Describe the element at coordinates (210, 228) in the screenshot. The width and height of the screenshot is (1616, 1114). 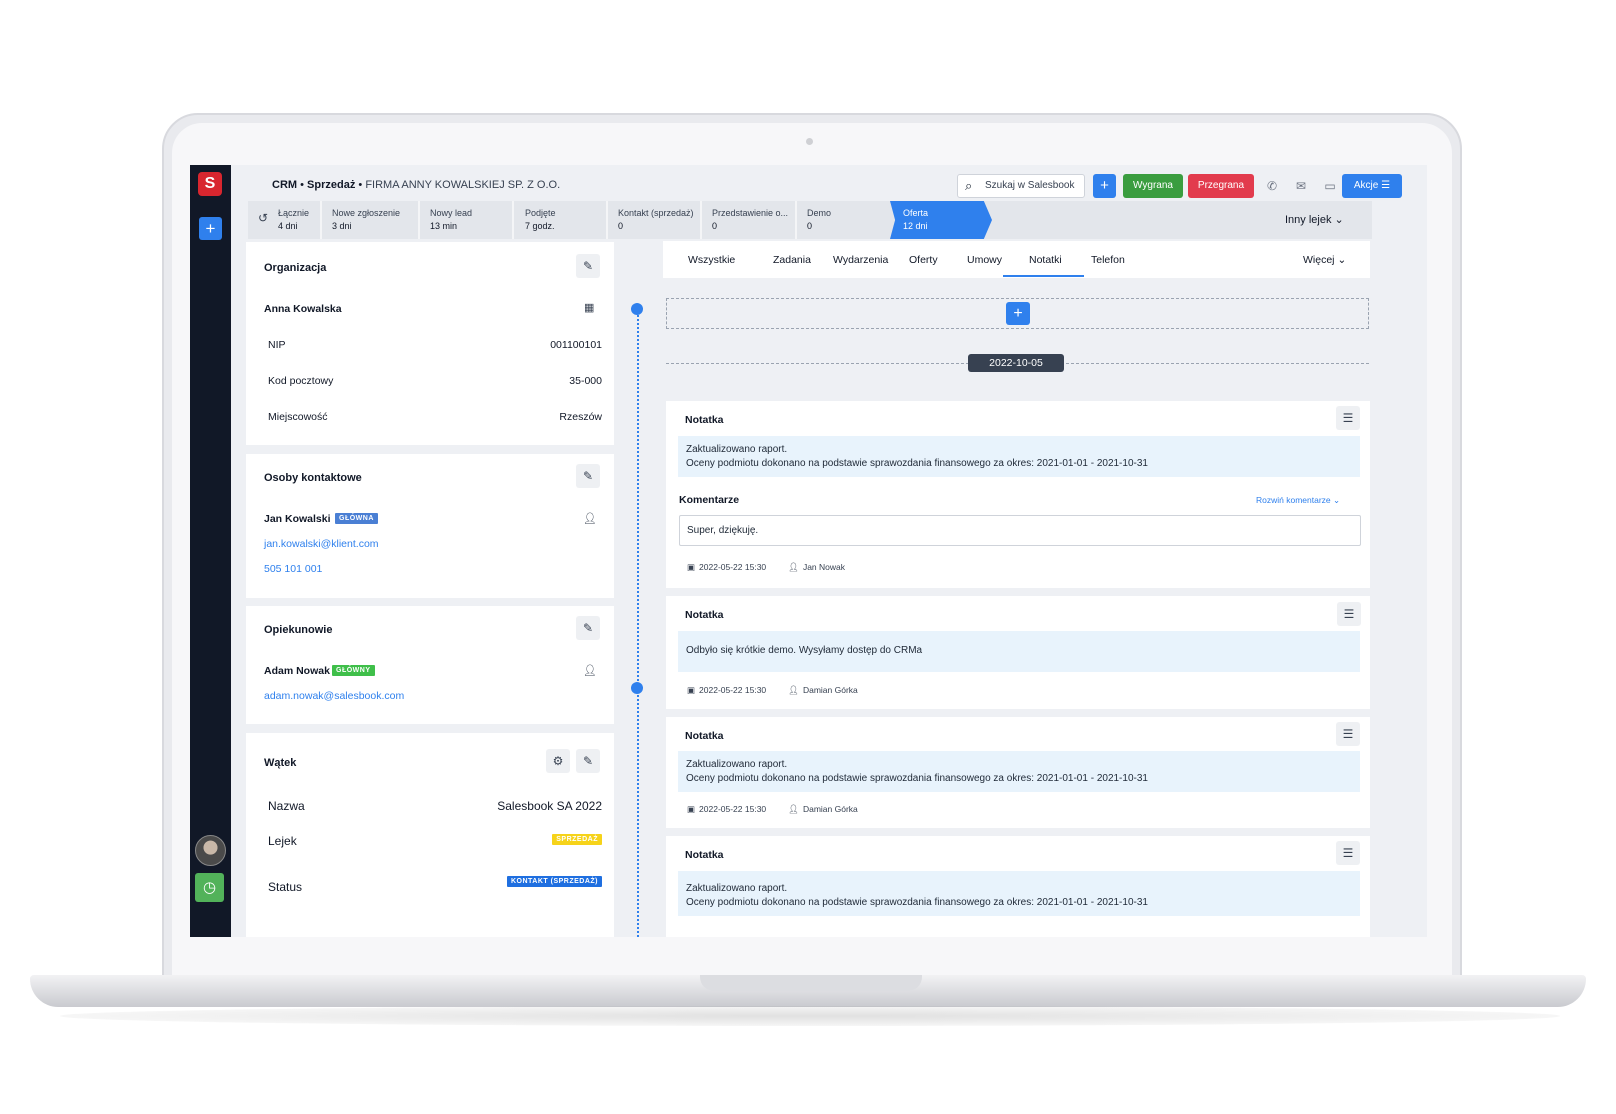
I see `add-button: +` at that location.